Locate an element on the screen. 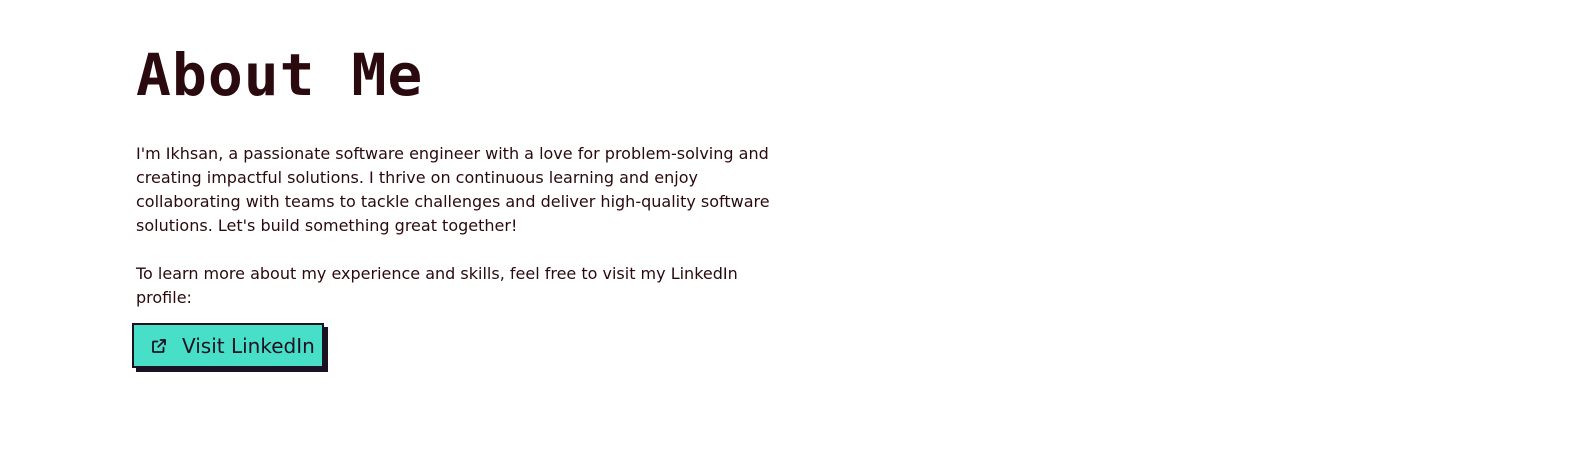 The height and width of the screenshot is (457, 1582). visit-linkedin-button: Visit LinkedIn is located at coordinates (228, 345).